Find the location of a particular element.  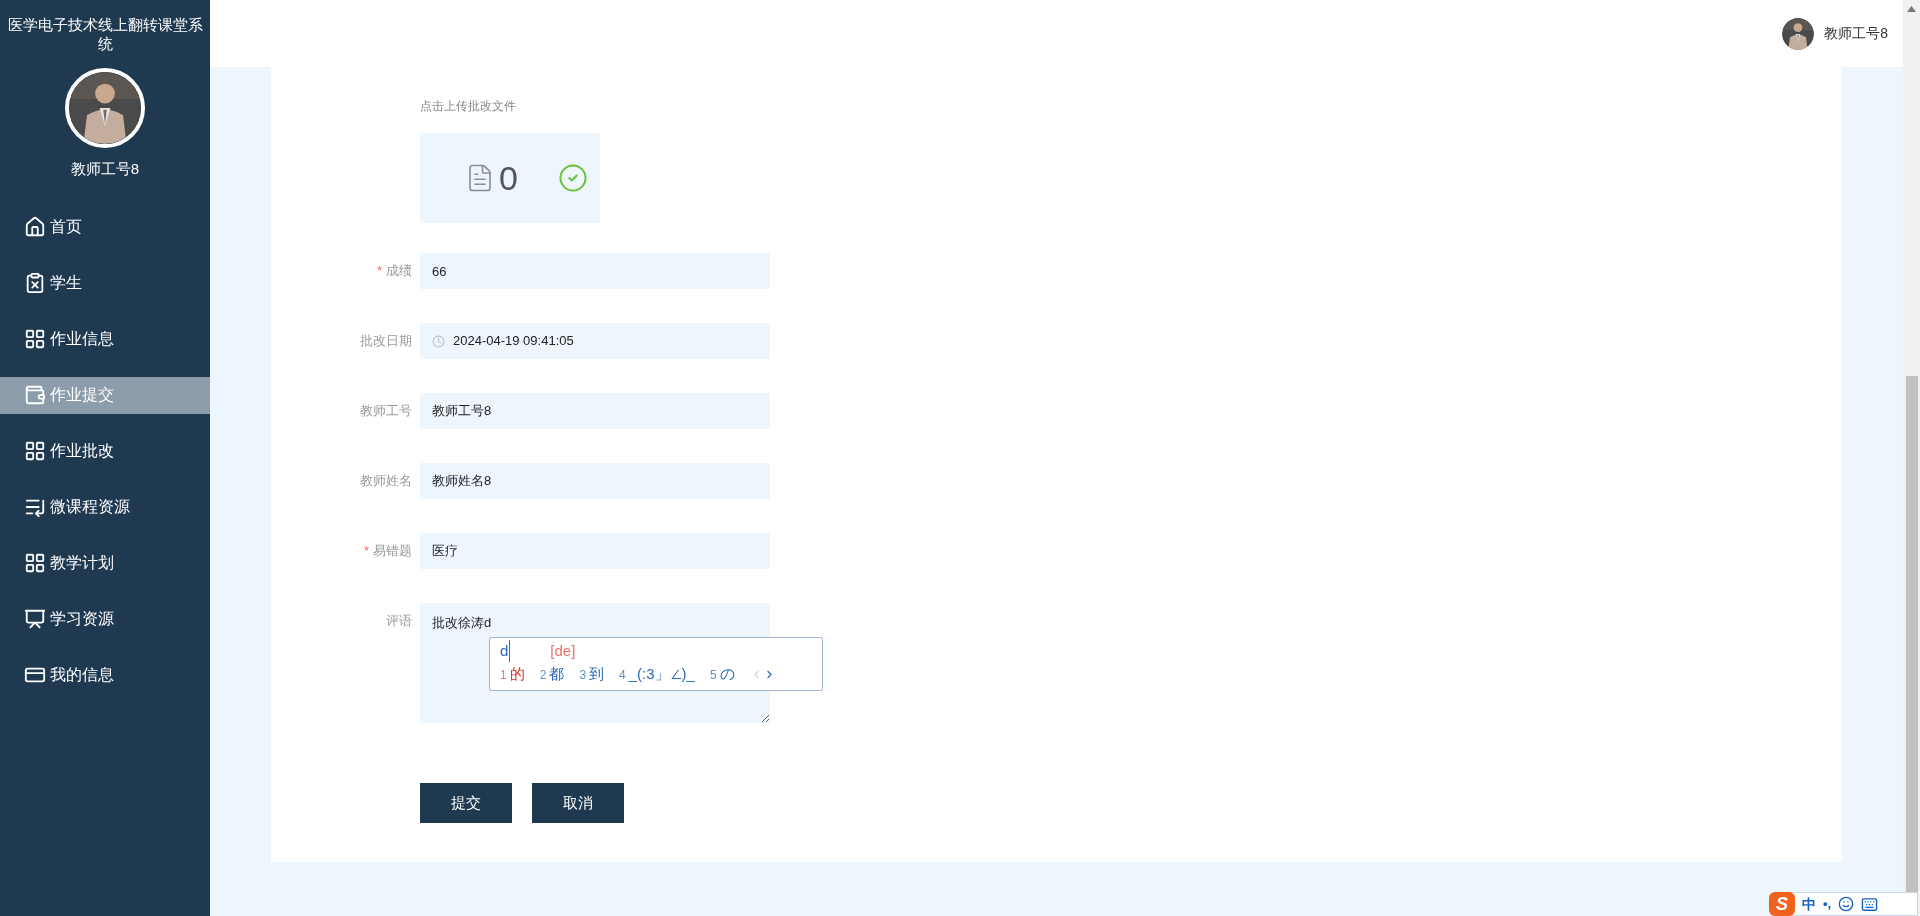

ime-pinyin: [de] is located at coordinates (563, 651).